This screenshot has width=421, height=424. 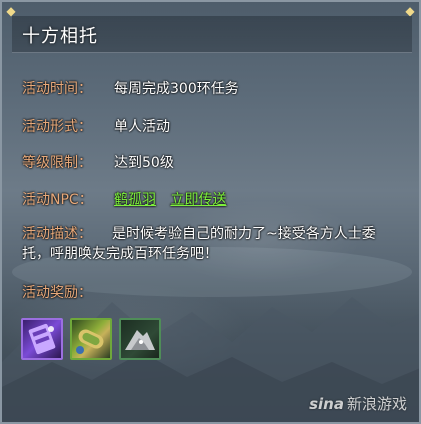 I want to click on sina-logo: sina, so click(x=326, y=404).